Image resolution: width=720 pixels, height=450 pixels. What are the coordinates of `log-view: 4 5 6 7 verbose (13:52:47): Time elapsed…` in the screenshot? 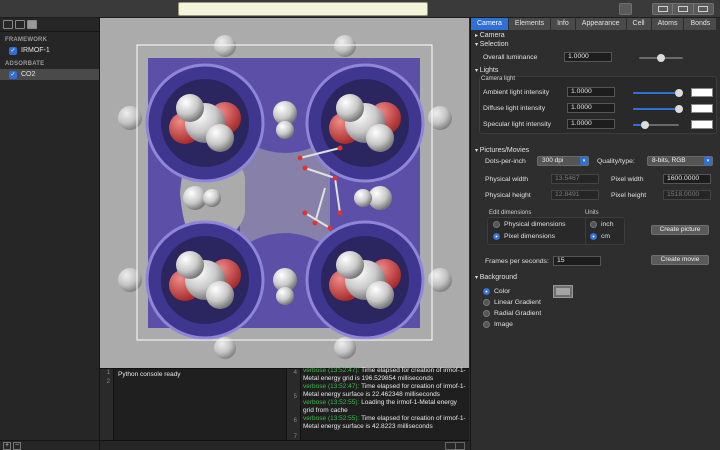 It's located at (377, 404).